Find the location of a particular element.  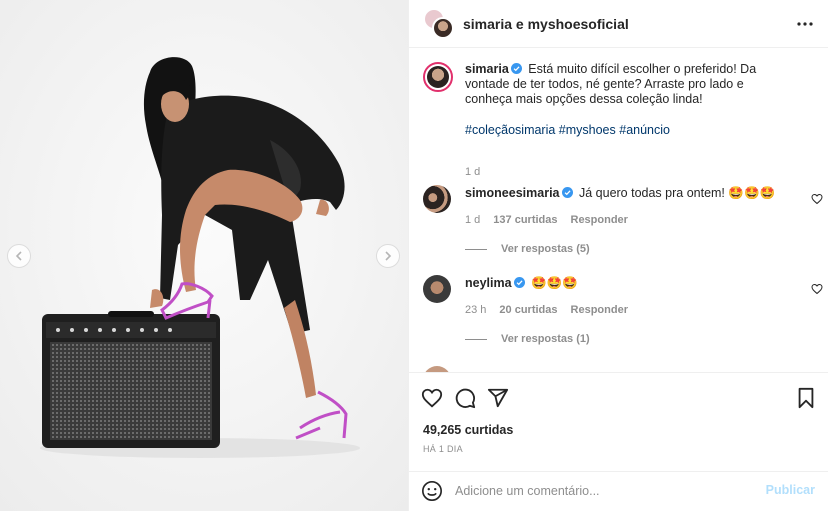

header-avatars is located at coordinates (439, 23).